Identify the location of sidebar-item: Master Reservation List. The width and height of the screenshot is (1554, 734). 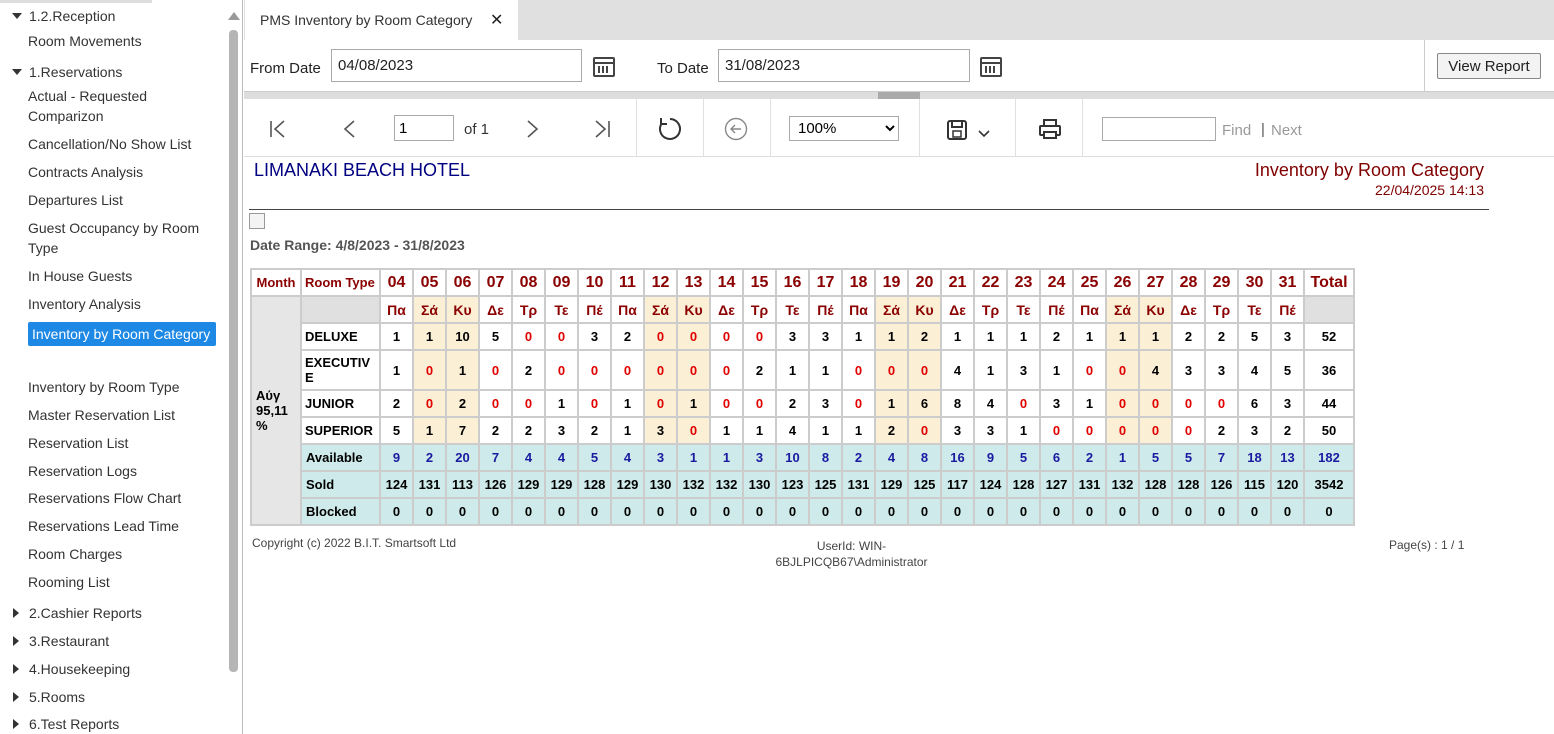
(101, 415).